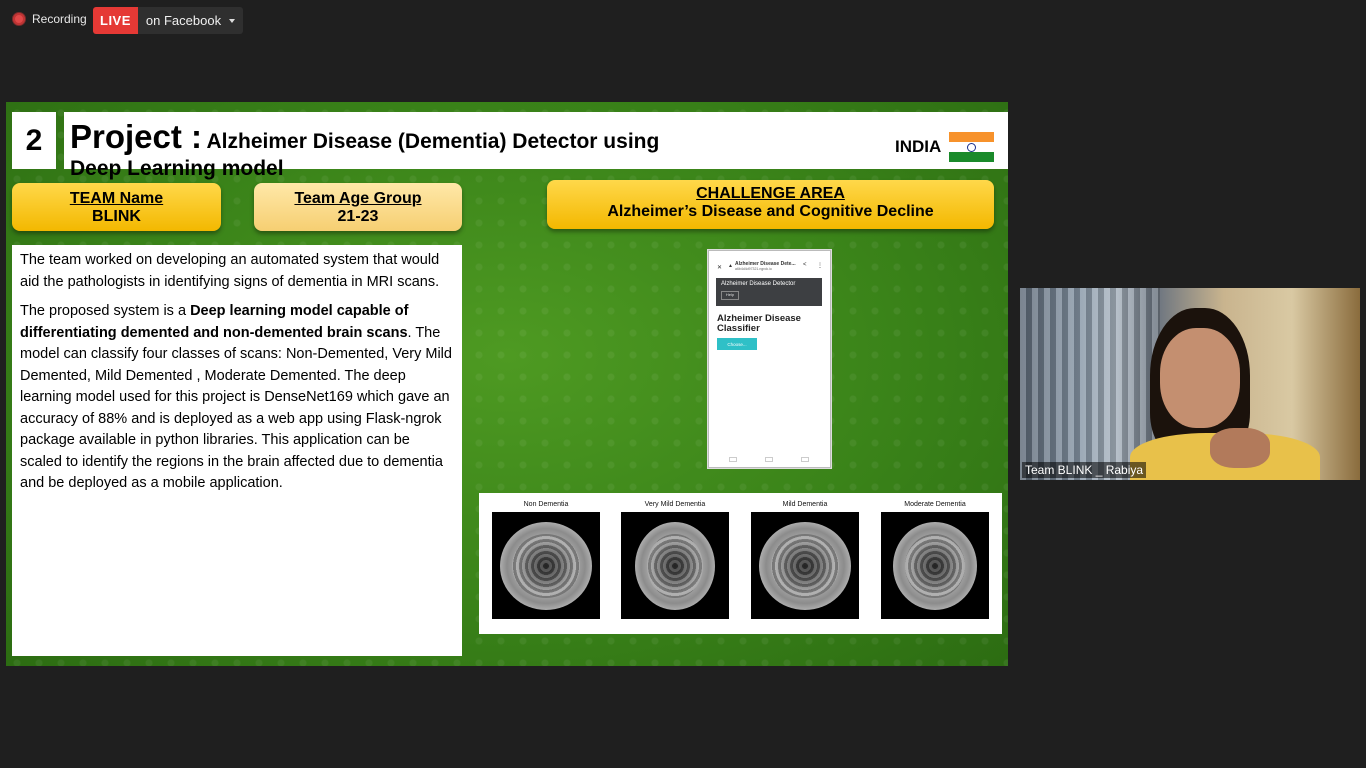 Image resolution: width=1366 pixels, height=768 pixels. I want to click on mri-label: Very Mild Dementia, so click(675, 504).